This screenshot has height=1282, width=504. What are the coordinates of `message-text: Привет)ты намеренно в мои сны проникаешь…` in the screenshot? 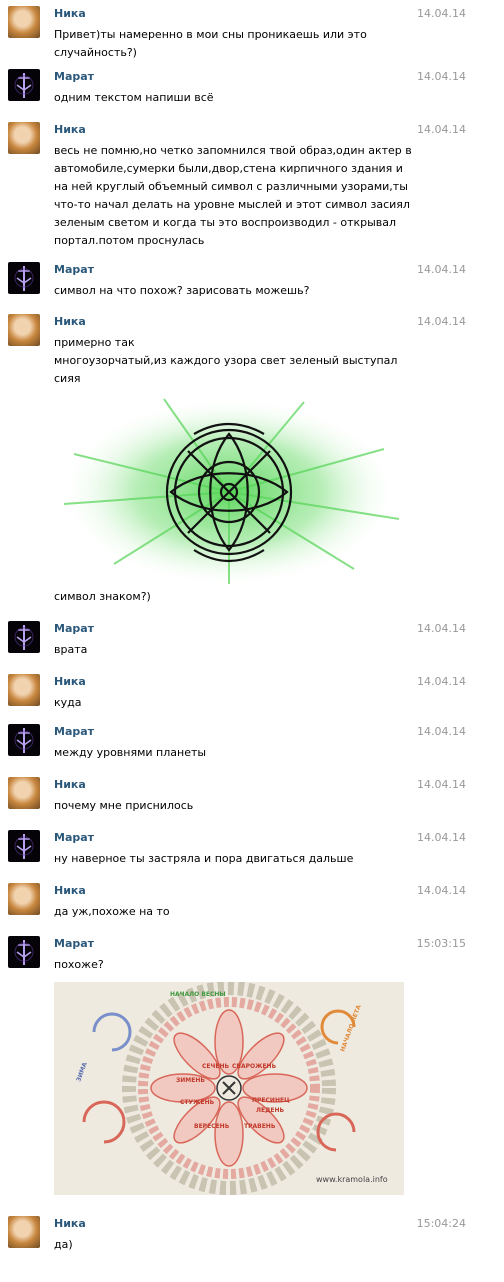 It's located at (210, 43).